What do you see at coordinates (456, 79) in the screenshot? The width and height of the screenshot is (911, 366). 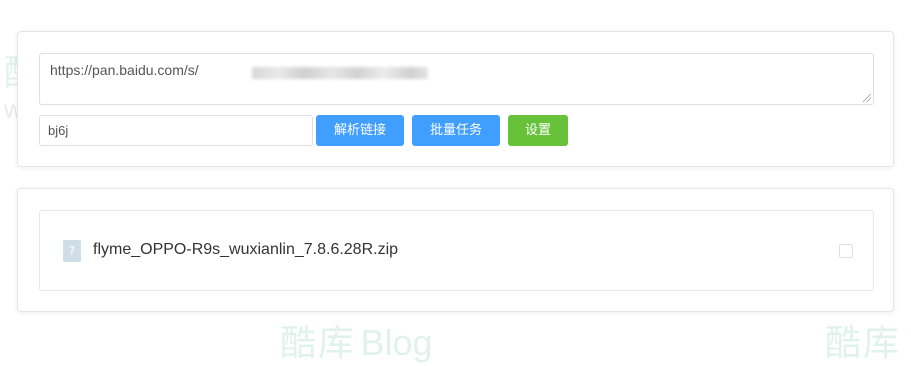 I see `share-url-textarea: https://pan.baidu.com/s/` at bounding box center [456, 79].